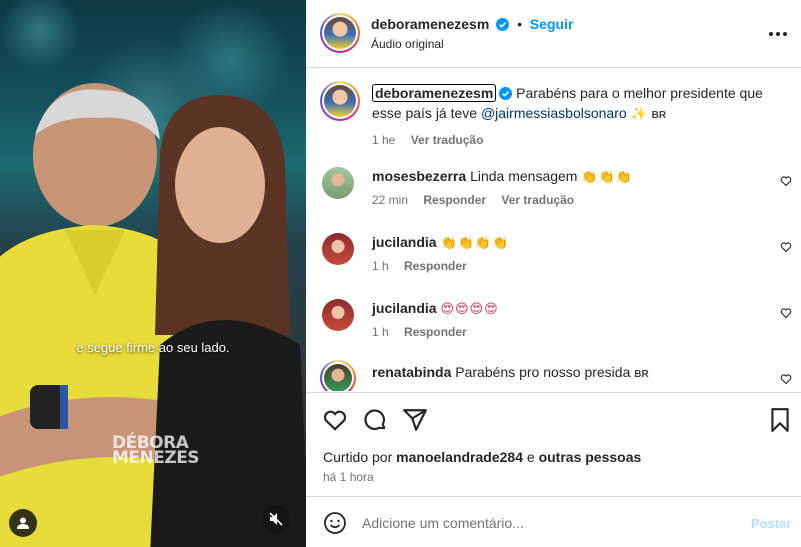  What do you see at coordinates (469, 309) in the screenshot?
I see `heart-eyes-emoji: 😍😍😍😍` at bounding box center [469, 309].